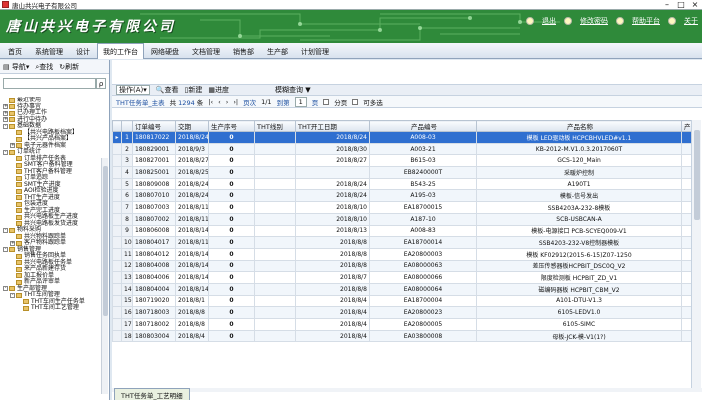  Describe the element at coordinates (326, 101) in the screenshot. I see `split-checkbox` at that location.